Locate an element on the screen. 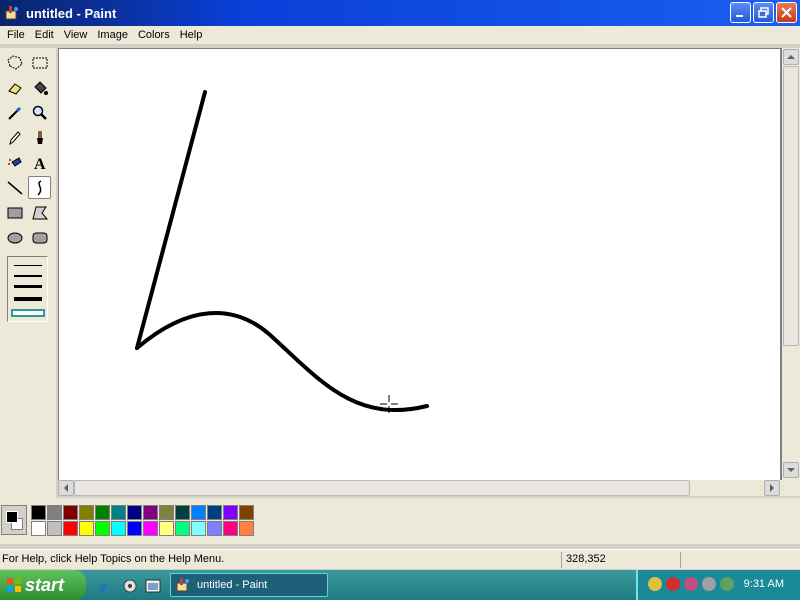  close-icon is located at coordinates (786, 12).